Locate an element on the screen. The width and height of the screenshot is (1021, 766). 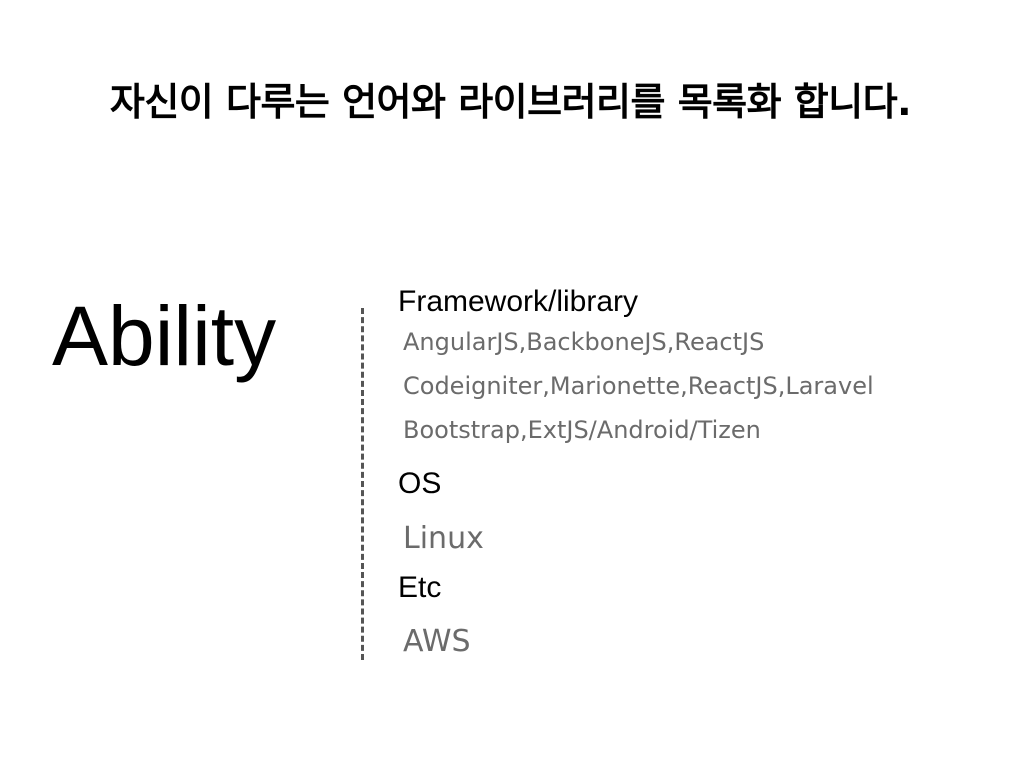
section-heading-etc: Etc is located at coordinates (420, 587).